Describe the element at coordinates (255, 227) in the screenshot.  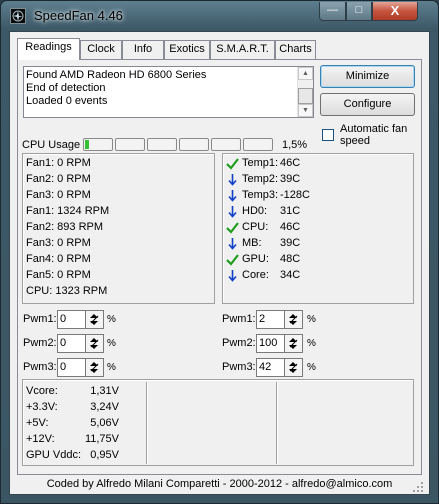
I see `temperature-label: CPU:` at that location.